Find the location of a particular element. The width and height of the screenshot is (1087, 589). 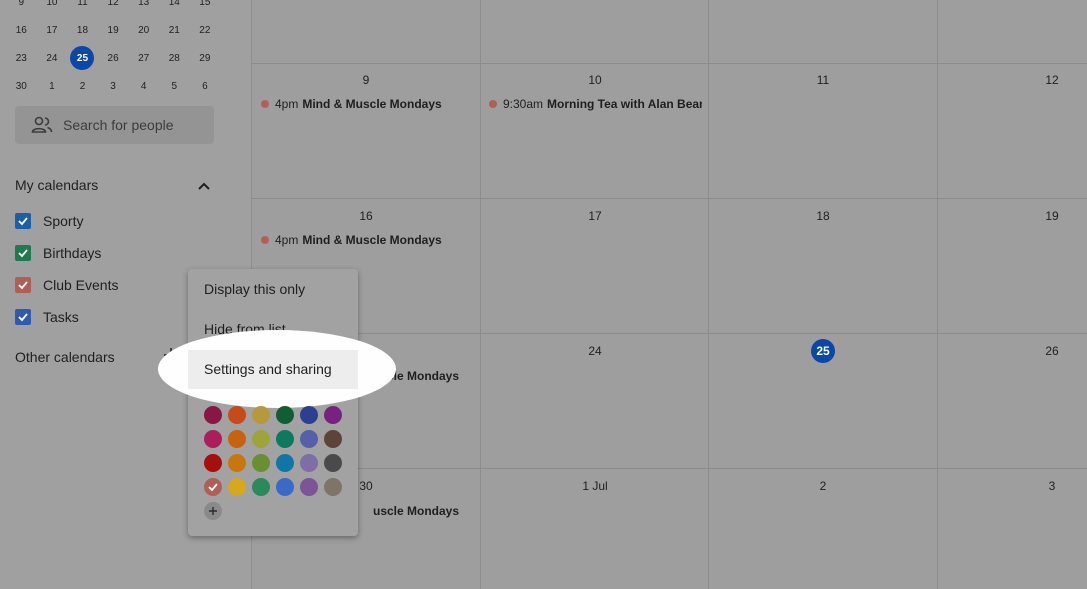

mini-calendar-week: 30 1 2 3 4 5 6 is located at coordinates (121, 86).